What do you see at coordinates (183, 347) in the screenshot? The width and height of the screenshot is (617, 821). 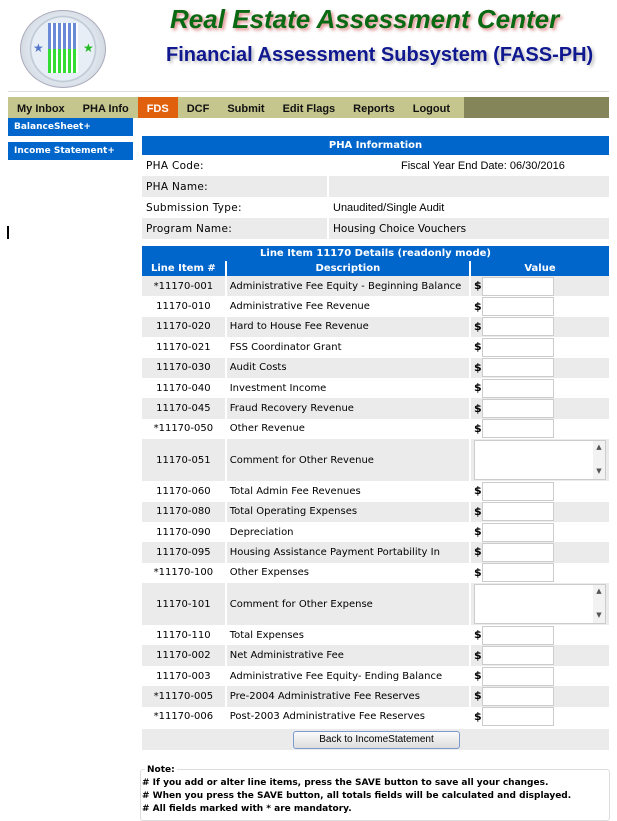 I see `line-item-number: 11170-021` at bounding box center [183, 347].